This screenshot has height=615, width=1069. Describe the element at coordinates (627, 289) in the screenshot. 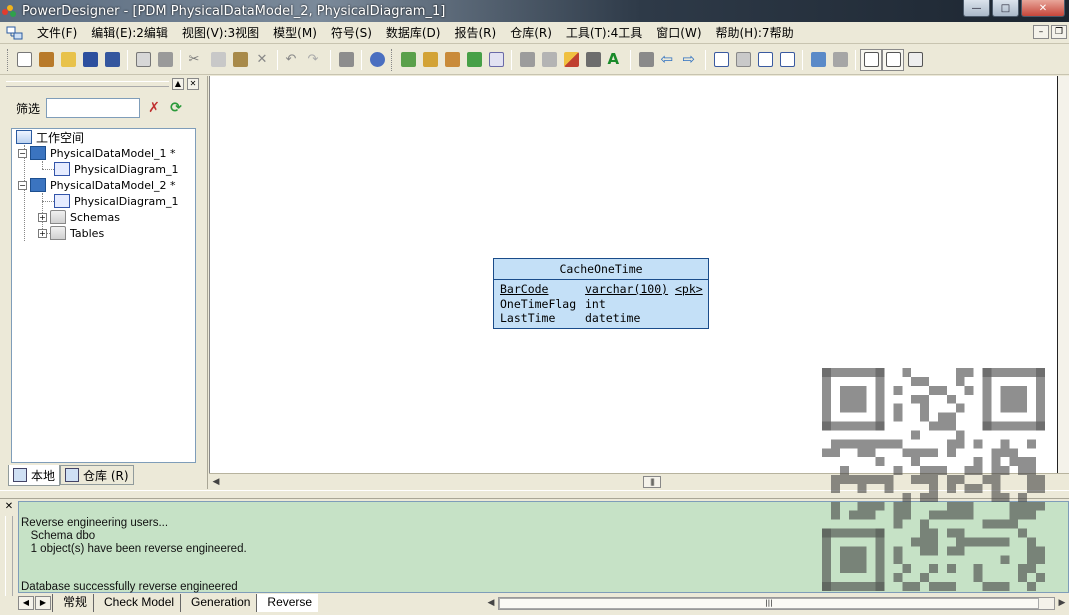

I see `column-type: varchar(100)` at that location.